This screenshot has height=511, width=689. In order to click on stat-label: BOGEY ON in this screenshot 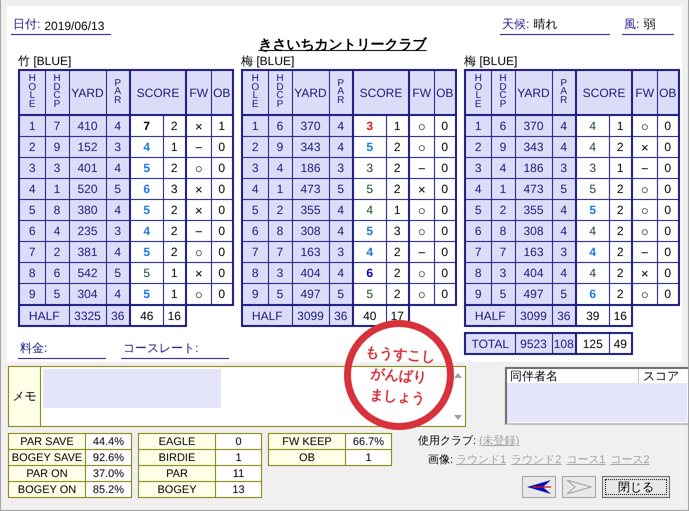, I will do `click(47, 490)`.